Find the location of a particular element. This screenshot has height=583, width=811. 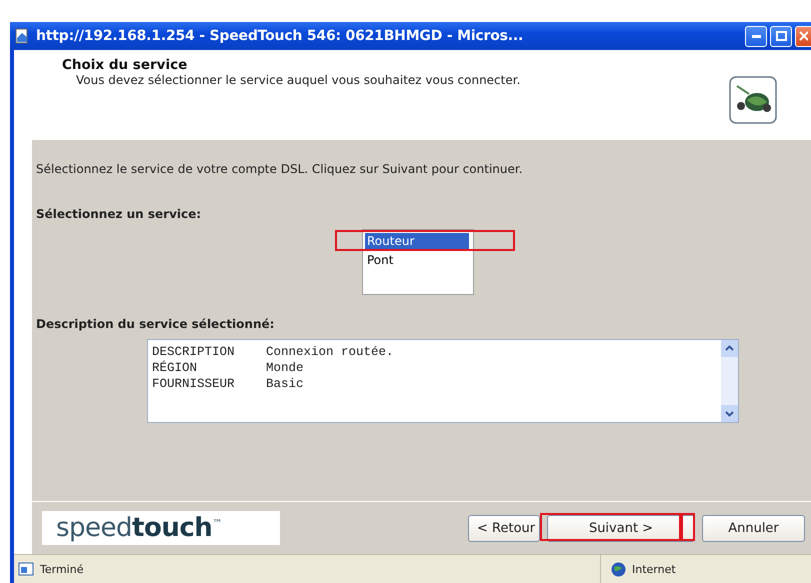

field-name: DESCRIPTION is located at coordinates (194, 352).